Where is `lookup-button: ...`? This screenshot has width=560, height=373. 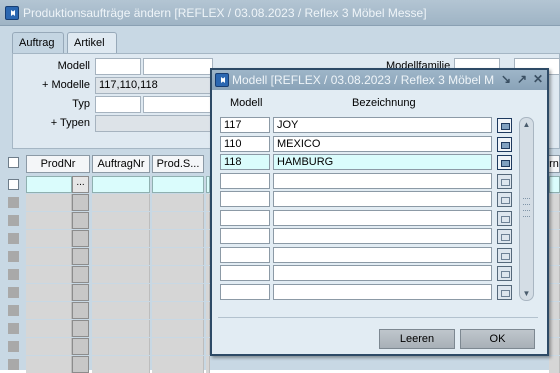
lookup-button: ... is located at coordinates (80, 184).